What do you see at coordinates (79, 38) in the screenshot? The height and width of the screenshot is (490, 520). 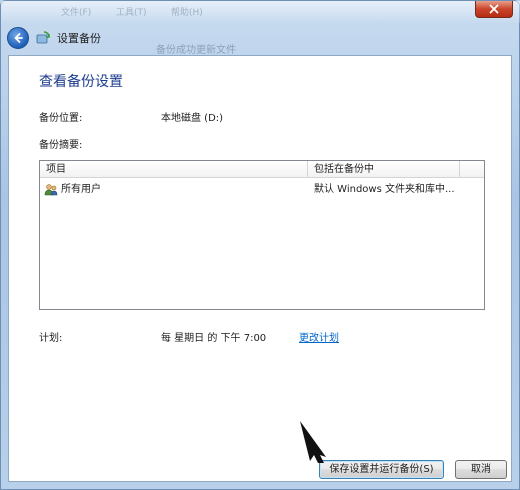 I see `window-title: 设置备份` at bounding box center [79, 38].